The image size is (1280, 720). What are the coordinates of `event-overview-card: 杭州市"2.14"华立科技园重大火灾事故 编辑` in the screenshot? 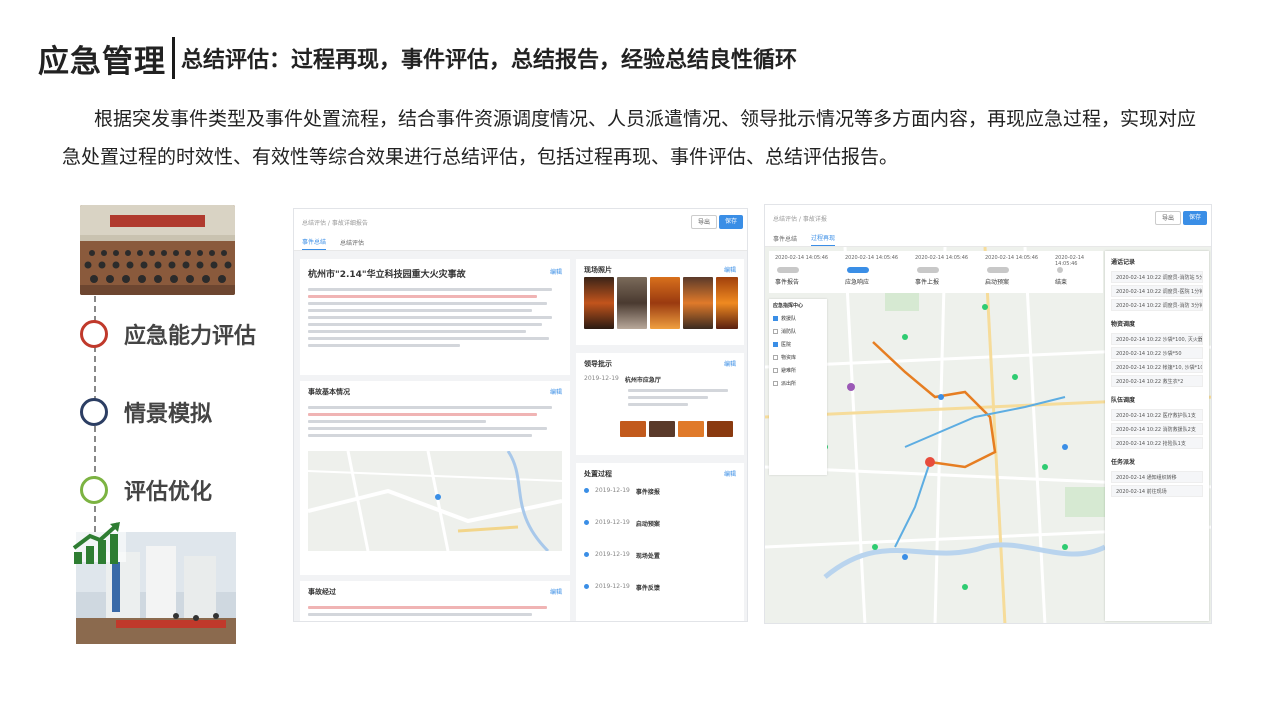 It's located at (435, 317).